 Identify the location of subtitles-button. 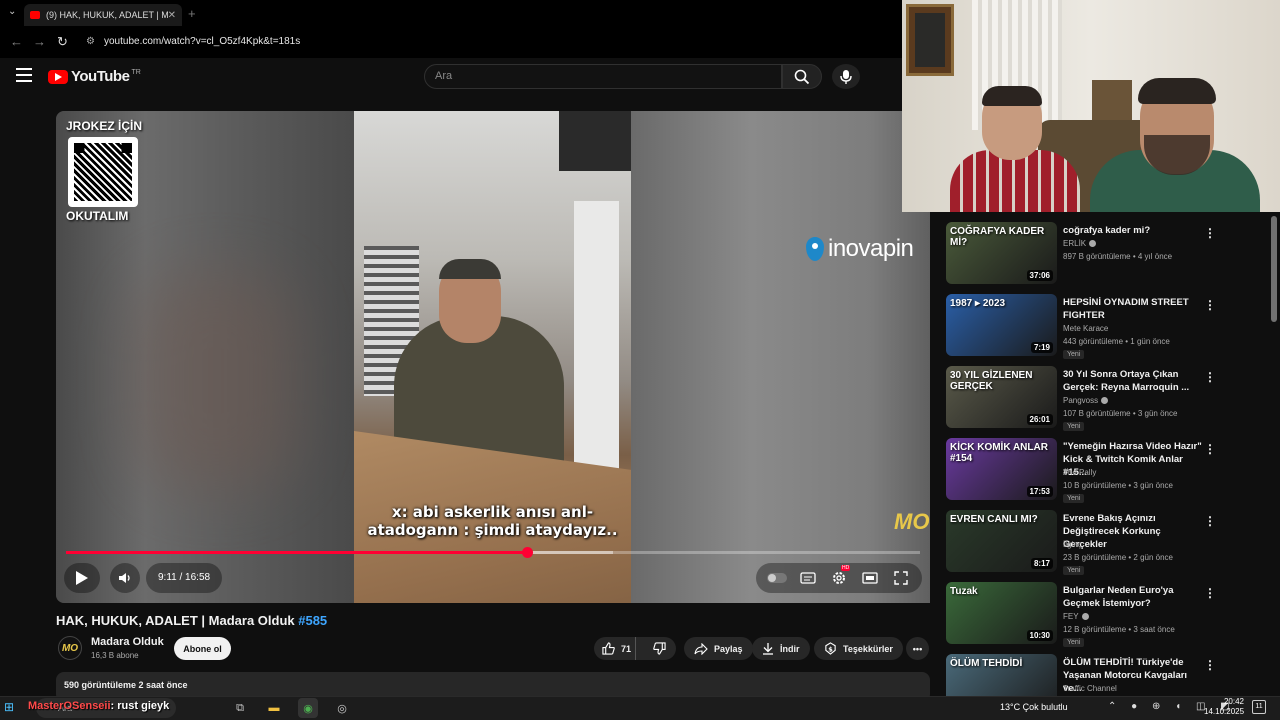
(808, 578).